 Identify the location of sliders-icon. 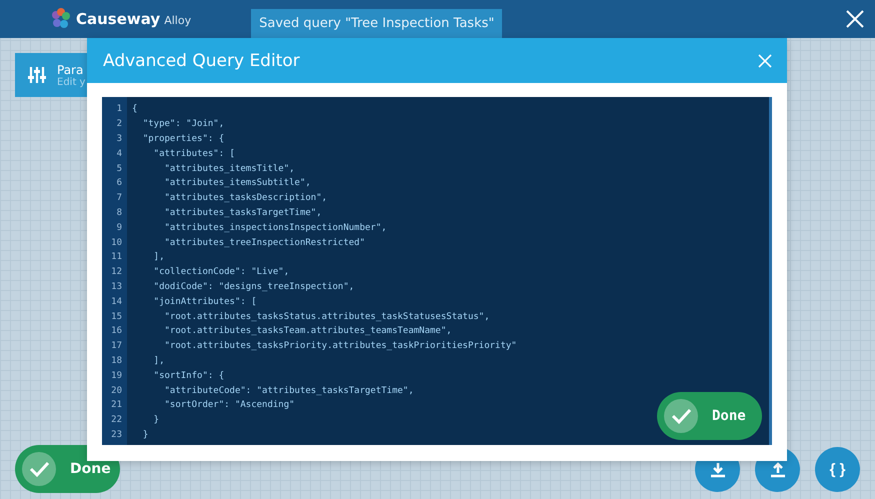
(37, 75).